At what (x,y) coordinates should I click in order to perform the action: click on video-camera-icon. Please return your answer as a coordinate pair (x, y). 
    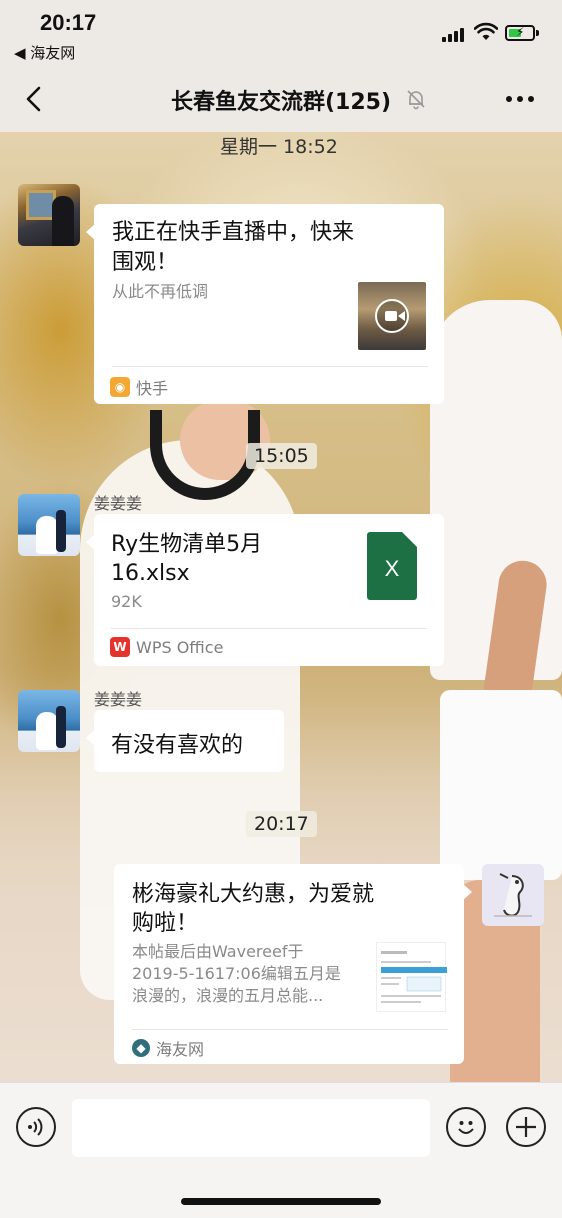
    Looking at the image, I should click on (392, 316).